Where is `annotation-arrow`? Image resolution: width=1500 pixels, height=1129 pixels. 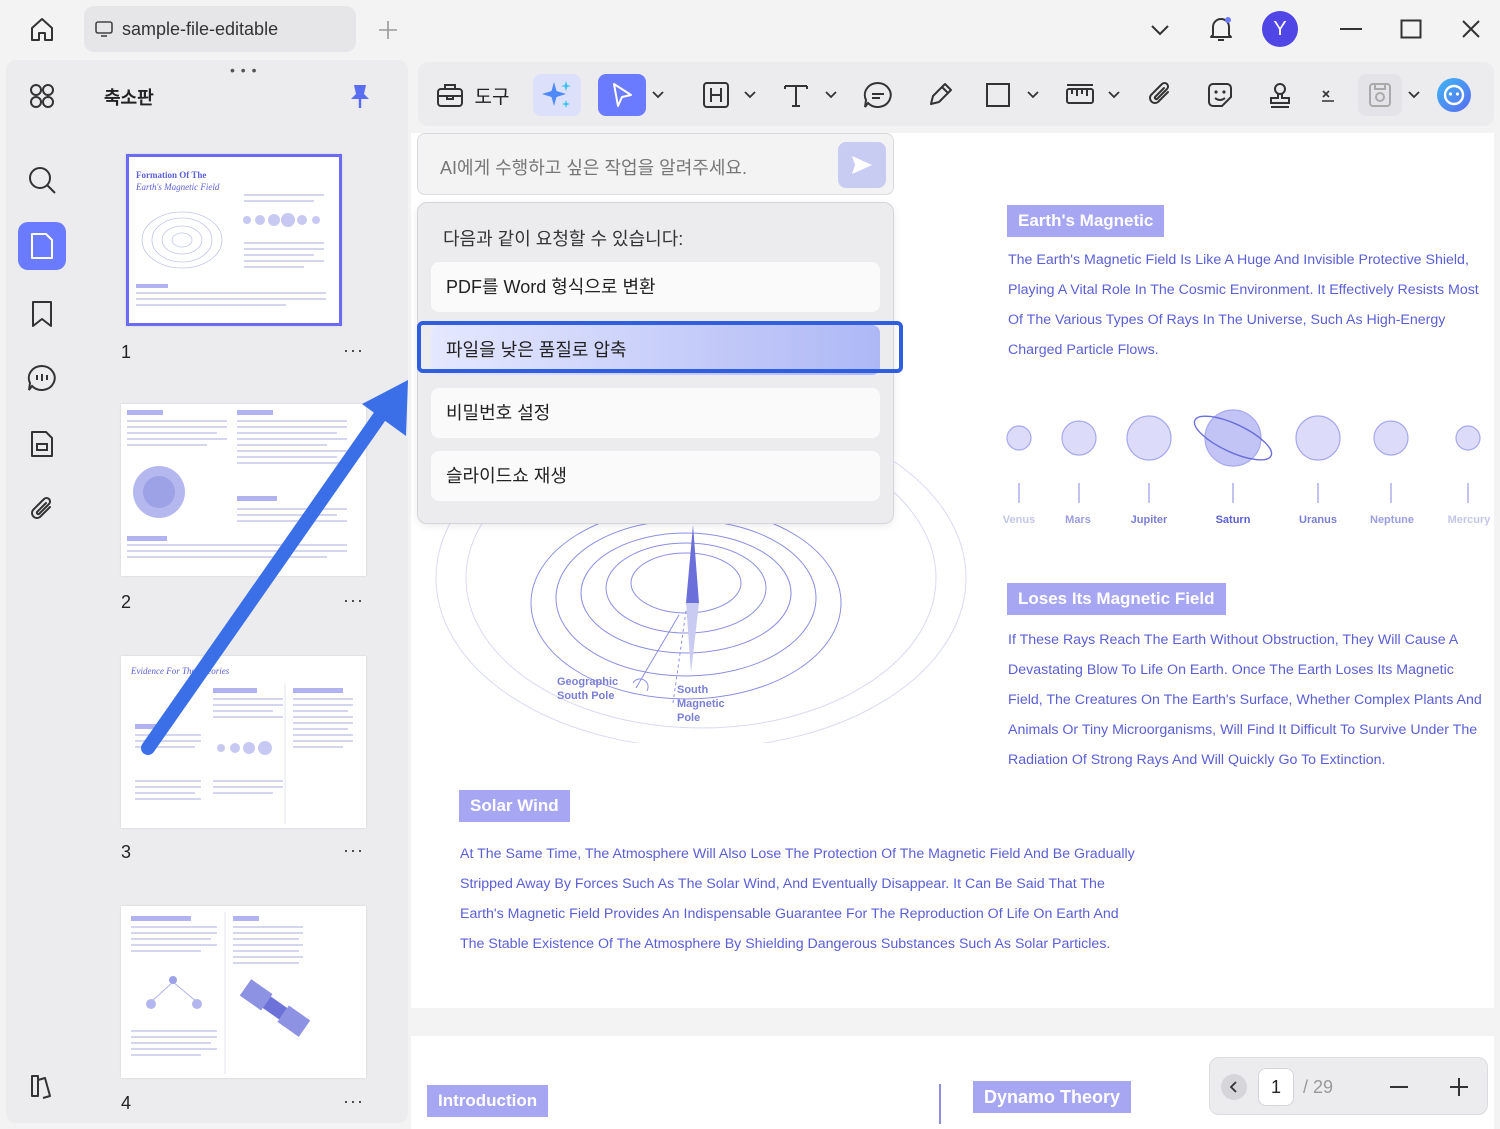
annotation-arrow is located at coordinates (274, 567).